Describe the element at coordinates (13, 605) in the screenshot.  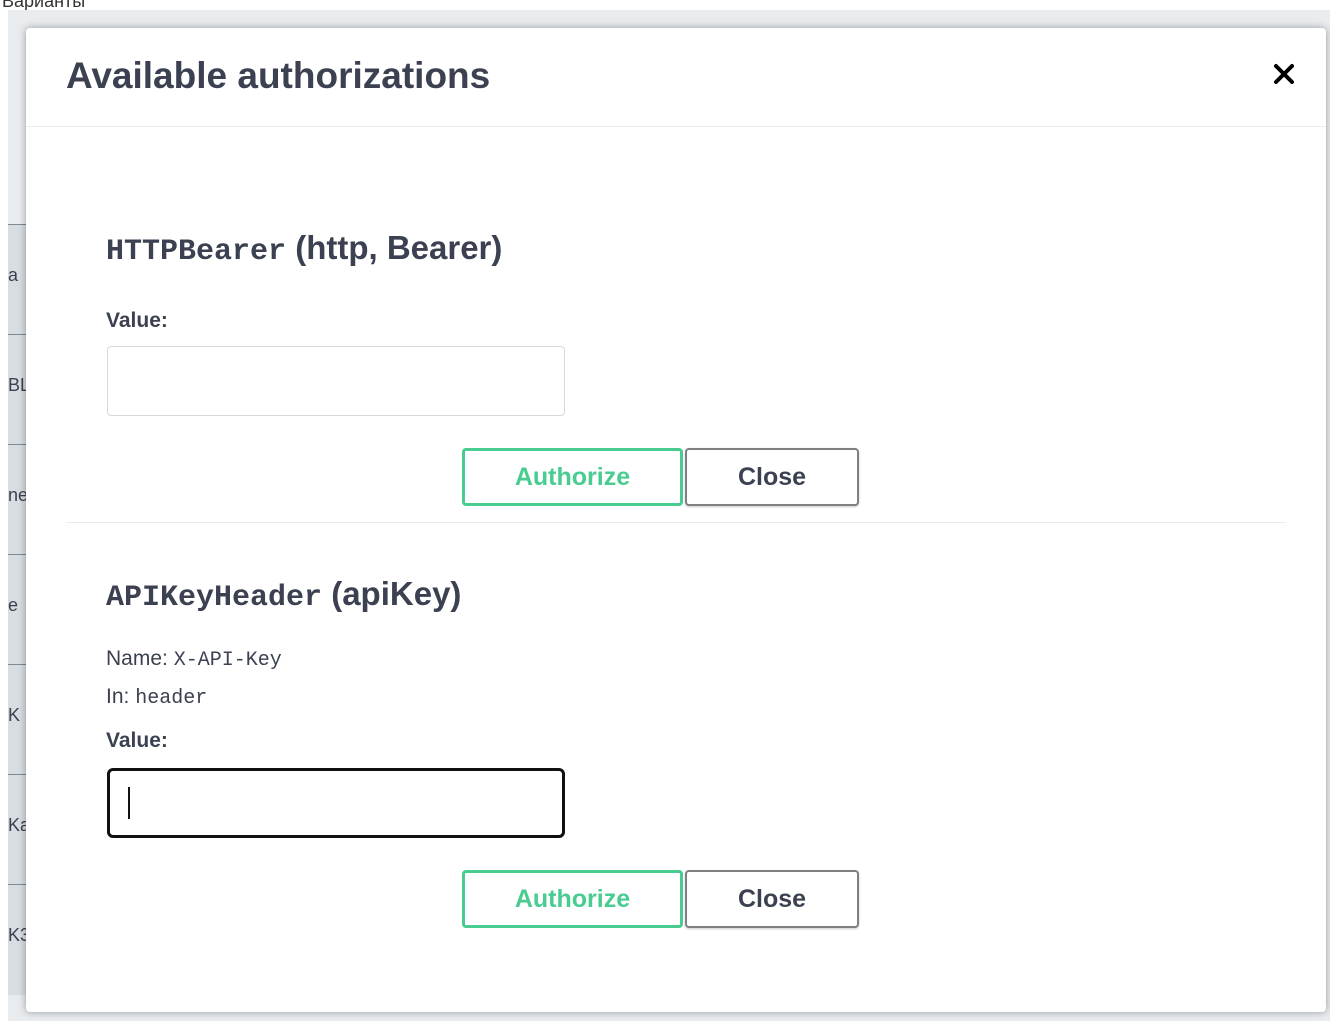
I see `background-row-text: e` at that location.